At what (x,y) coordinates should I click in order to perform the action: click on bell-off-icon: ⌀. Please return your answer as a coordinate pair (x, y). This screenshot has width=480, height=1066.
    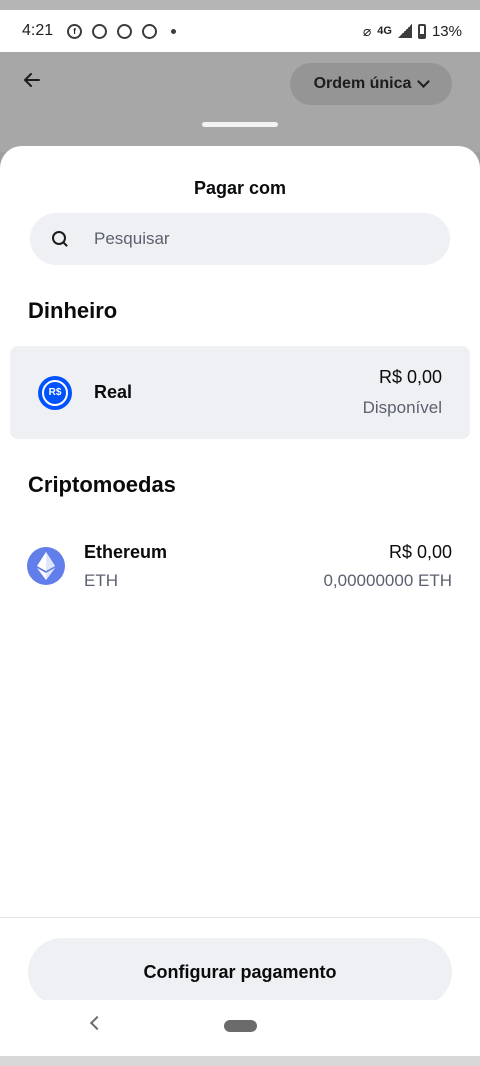
    Looking at the image, I should click on (367, 30).